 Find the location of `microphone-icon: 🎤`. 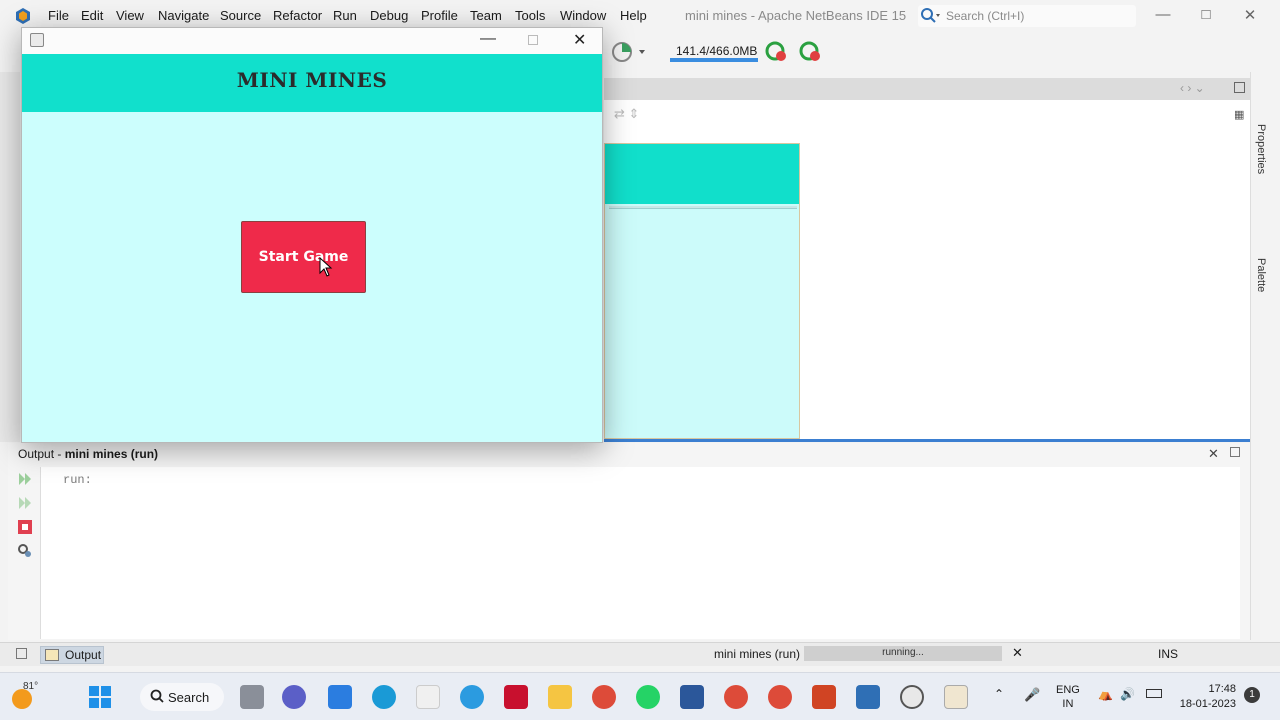

microphone-icon: 🎤 is located at coordinates (1032, 695).